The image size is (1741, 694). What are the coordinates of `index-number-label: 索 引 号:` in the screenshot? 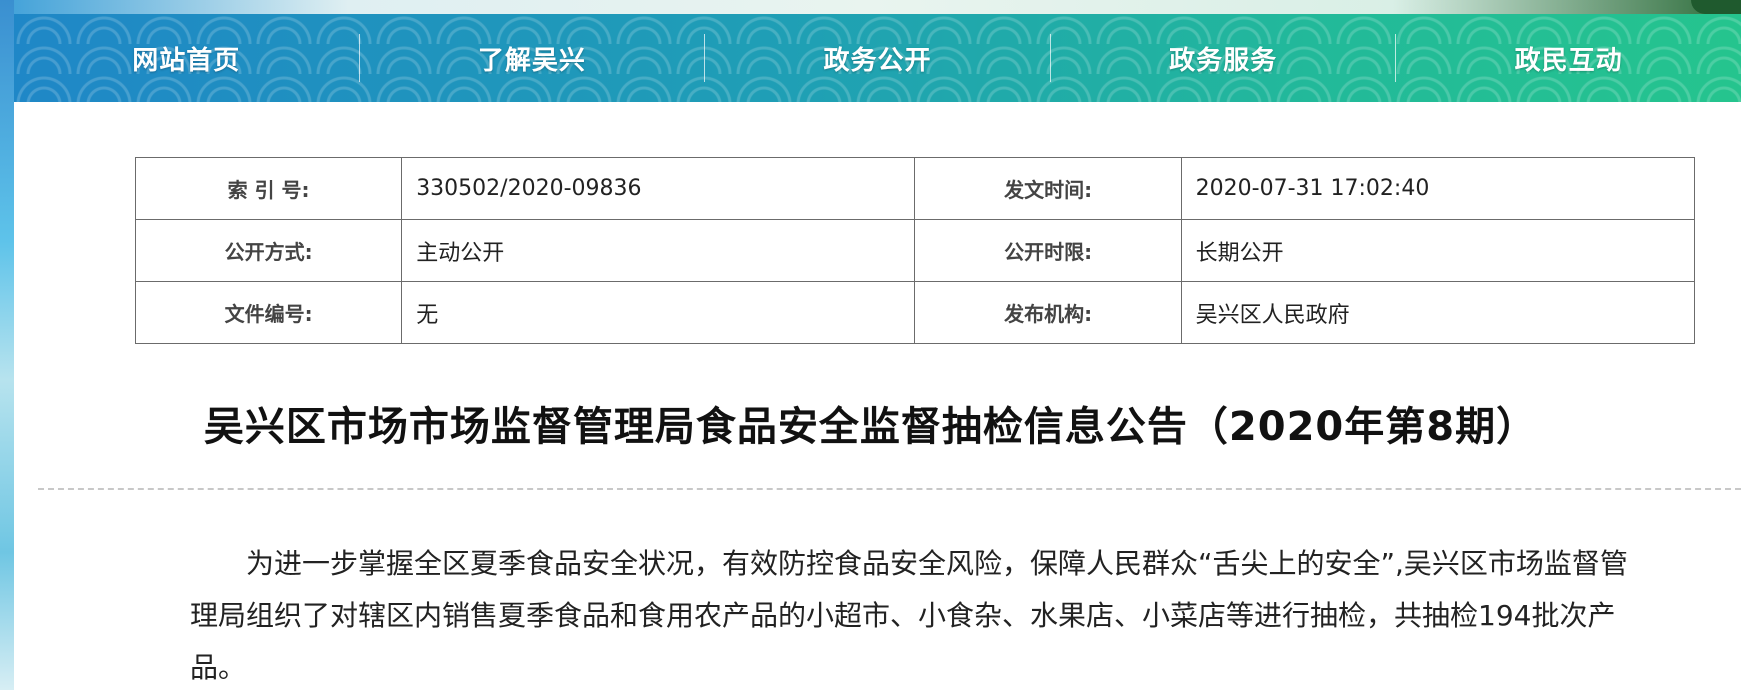 It's located at (268, 188).